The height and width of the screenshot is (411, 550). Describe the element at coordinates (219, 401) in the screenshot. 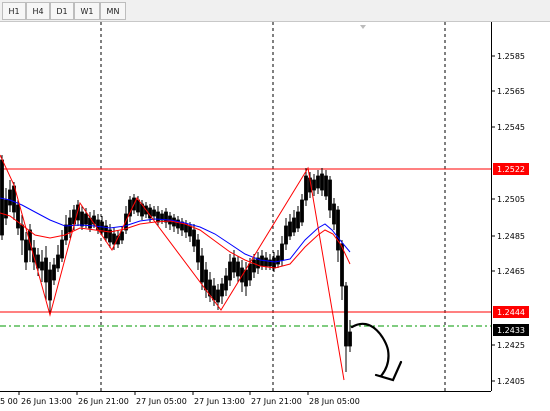

I see `time-tick-label: 27 Jun 13:00` at that location.